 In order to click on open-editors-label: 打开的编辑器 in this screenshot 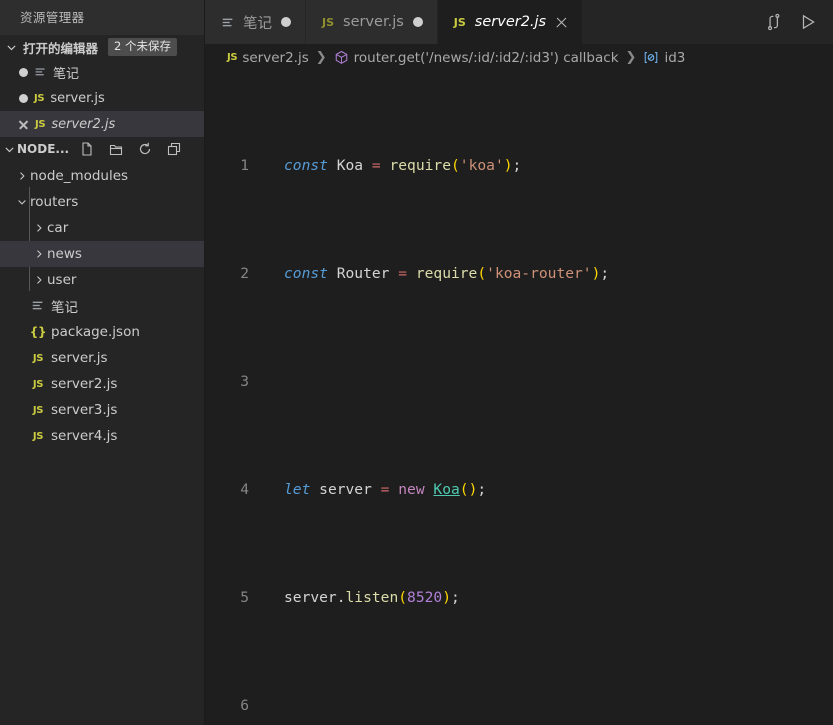, I will do `click(61, 48)`.